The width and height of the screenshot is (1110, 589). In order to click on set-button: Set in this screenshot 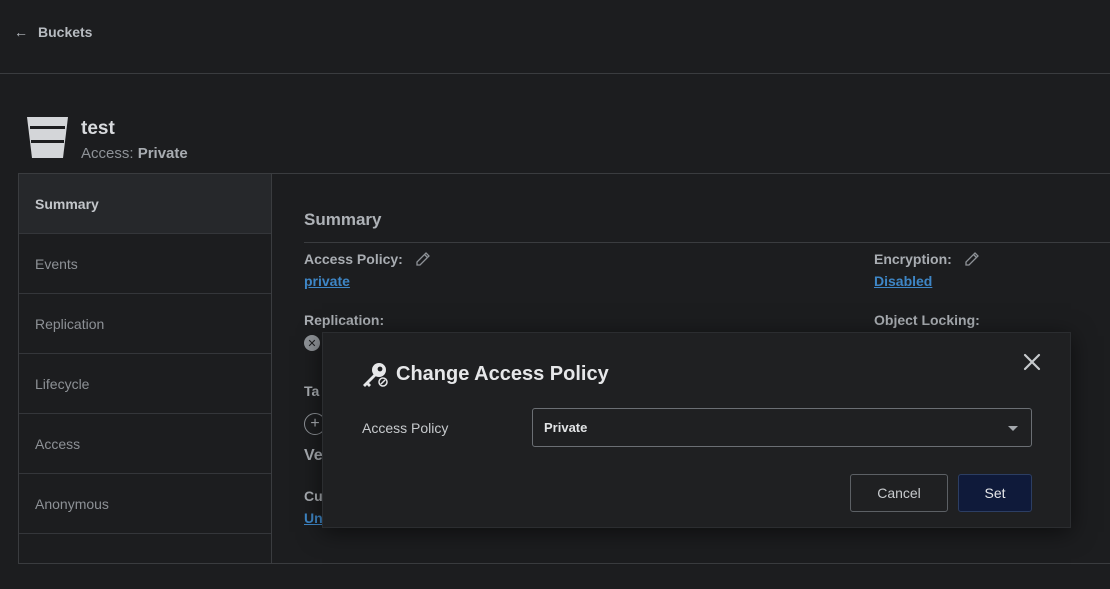, I will do `click(995, 493)`.